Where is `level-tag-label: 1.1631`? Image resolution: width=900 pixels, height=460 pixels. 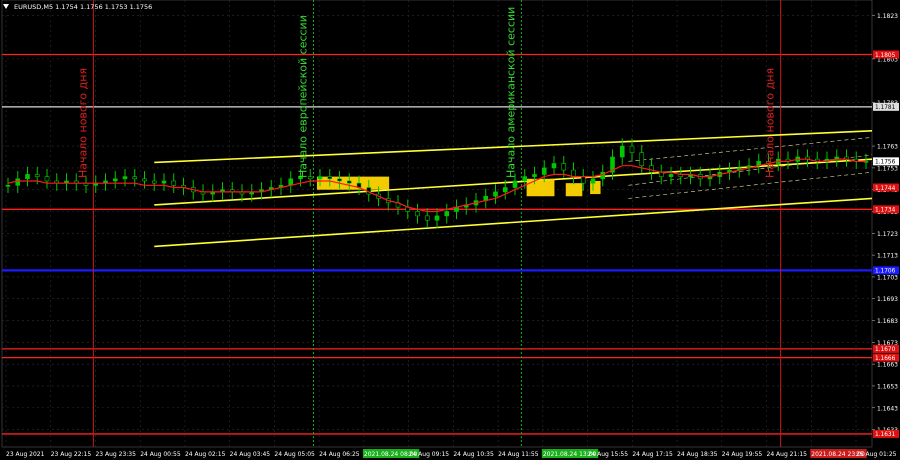 level-tag-label: 1.1631 is located at coordinates (885, 435).